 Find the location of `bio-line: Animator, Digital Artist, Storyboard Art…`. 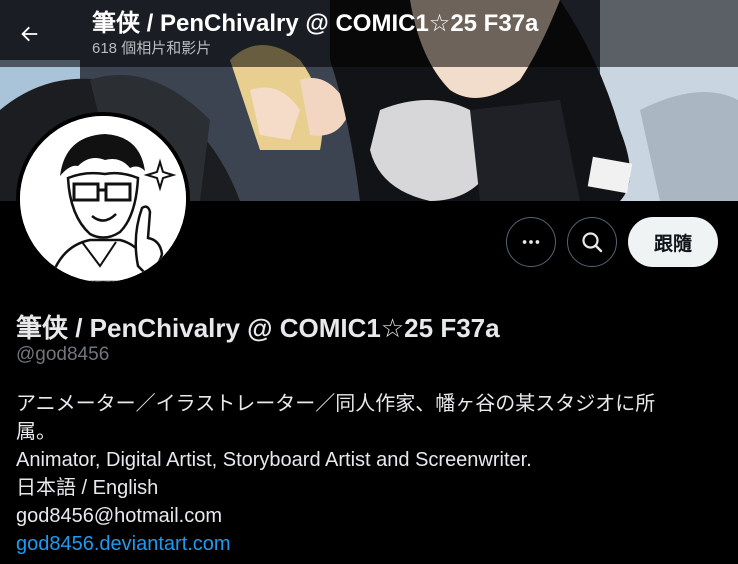

bio-line: Animator, Digital Artist, Storyboard Art… is located at coordinates (274, 460).